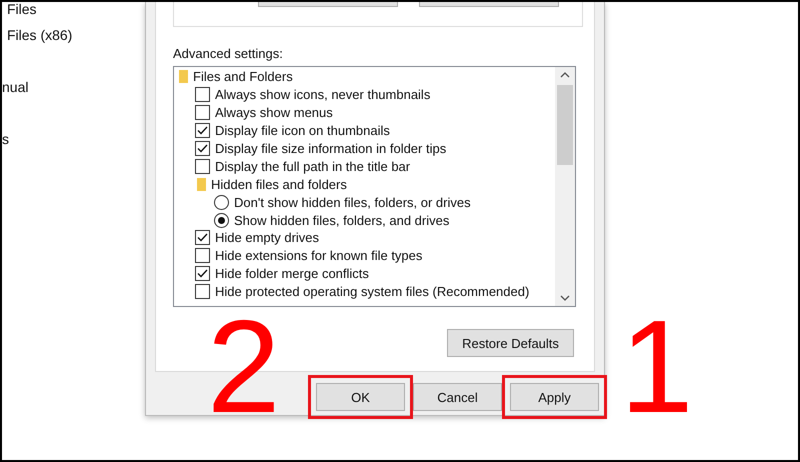 Image resolution: width=800 pixels, height=462 pixels. I want to click on callout-number: 1, so click(657, 367).